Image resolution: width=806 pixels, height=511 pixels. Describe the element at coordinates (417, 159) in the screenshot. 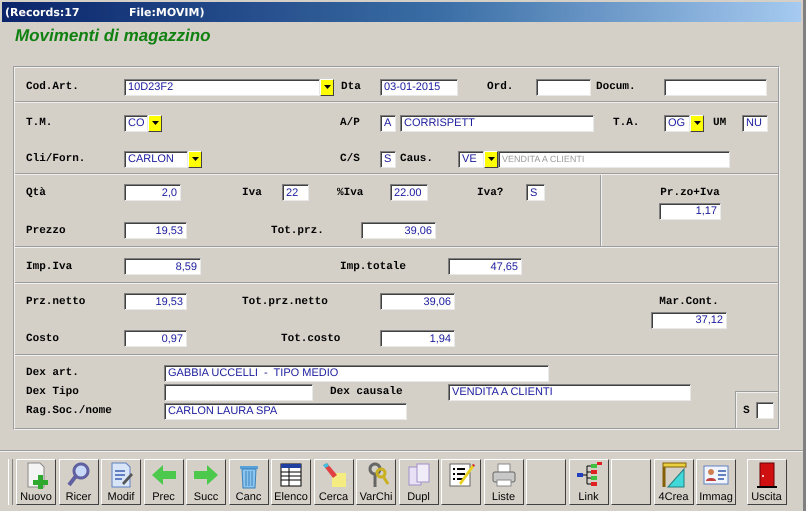

I see `field-label: Caus.` at that location.